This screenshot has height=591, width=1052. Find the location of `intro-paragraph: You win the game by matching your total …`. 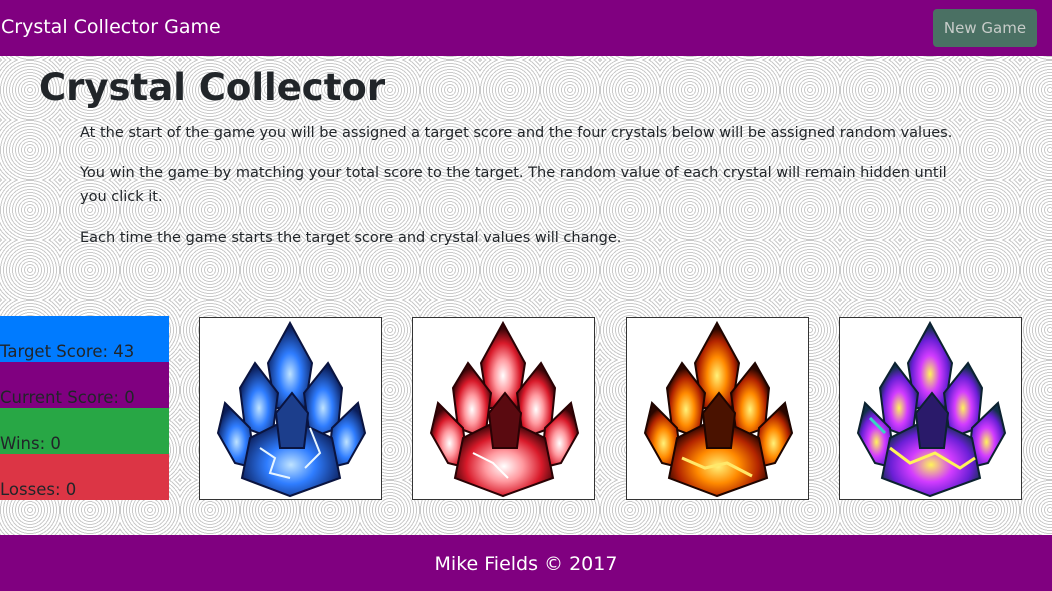

intro-paragraph: You win the game by matching your total … is located at coordinates (513, 185).